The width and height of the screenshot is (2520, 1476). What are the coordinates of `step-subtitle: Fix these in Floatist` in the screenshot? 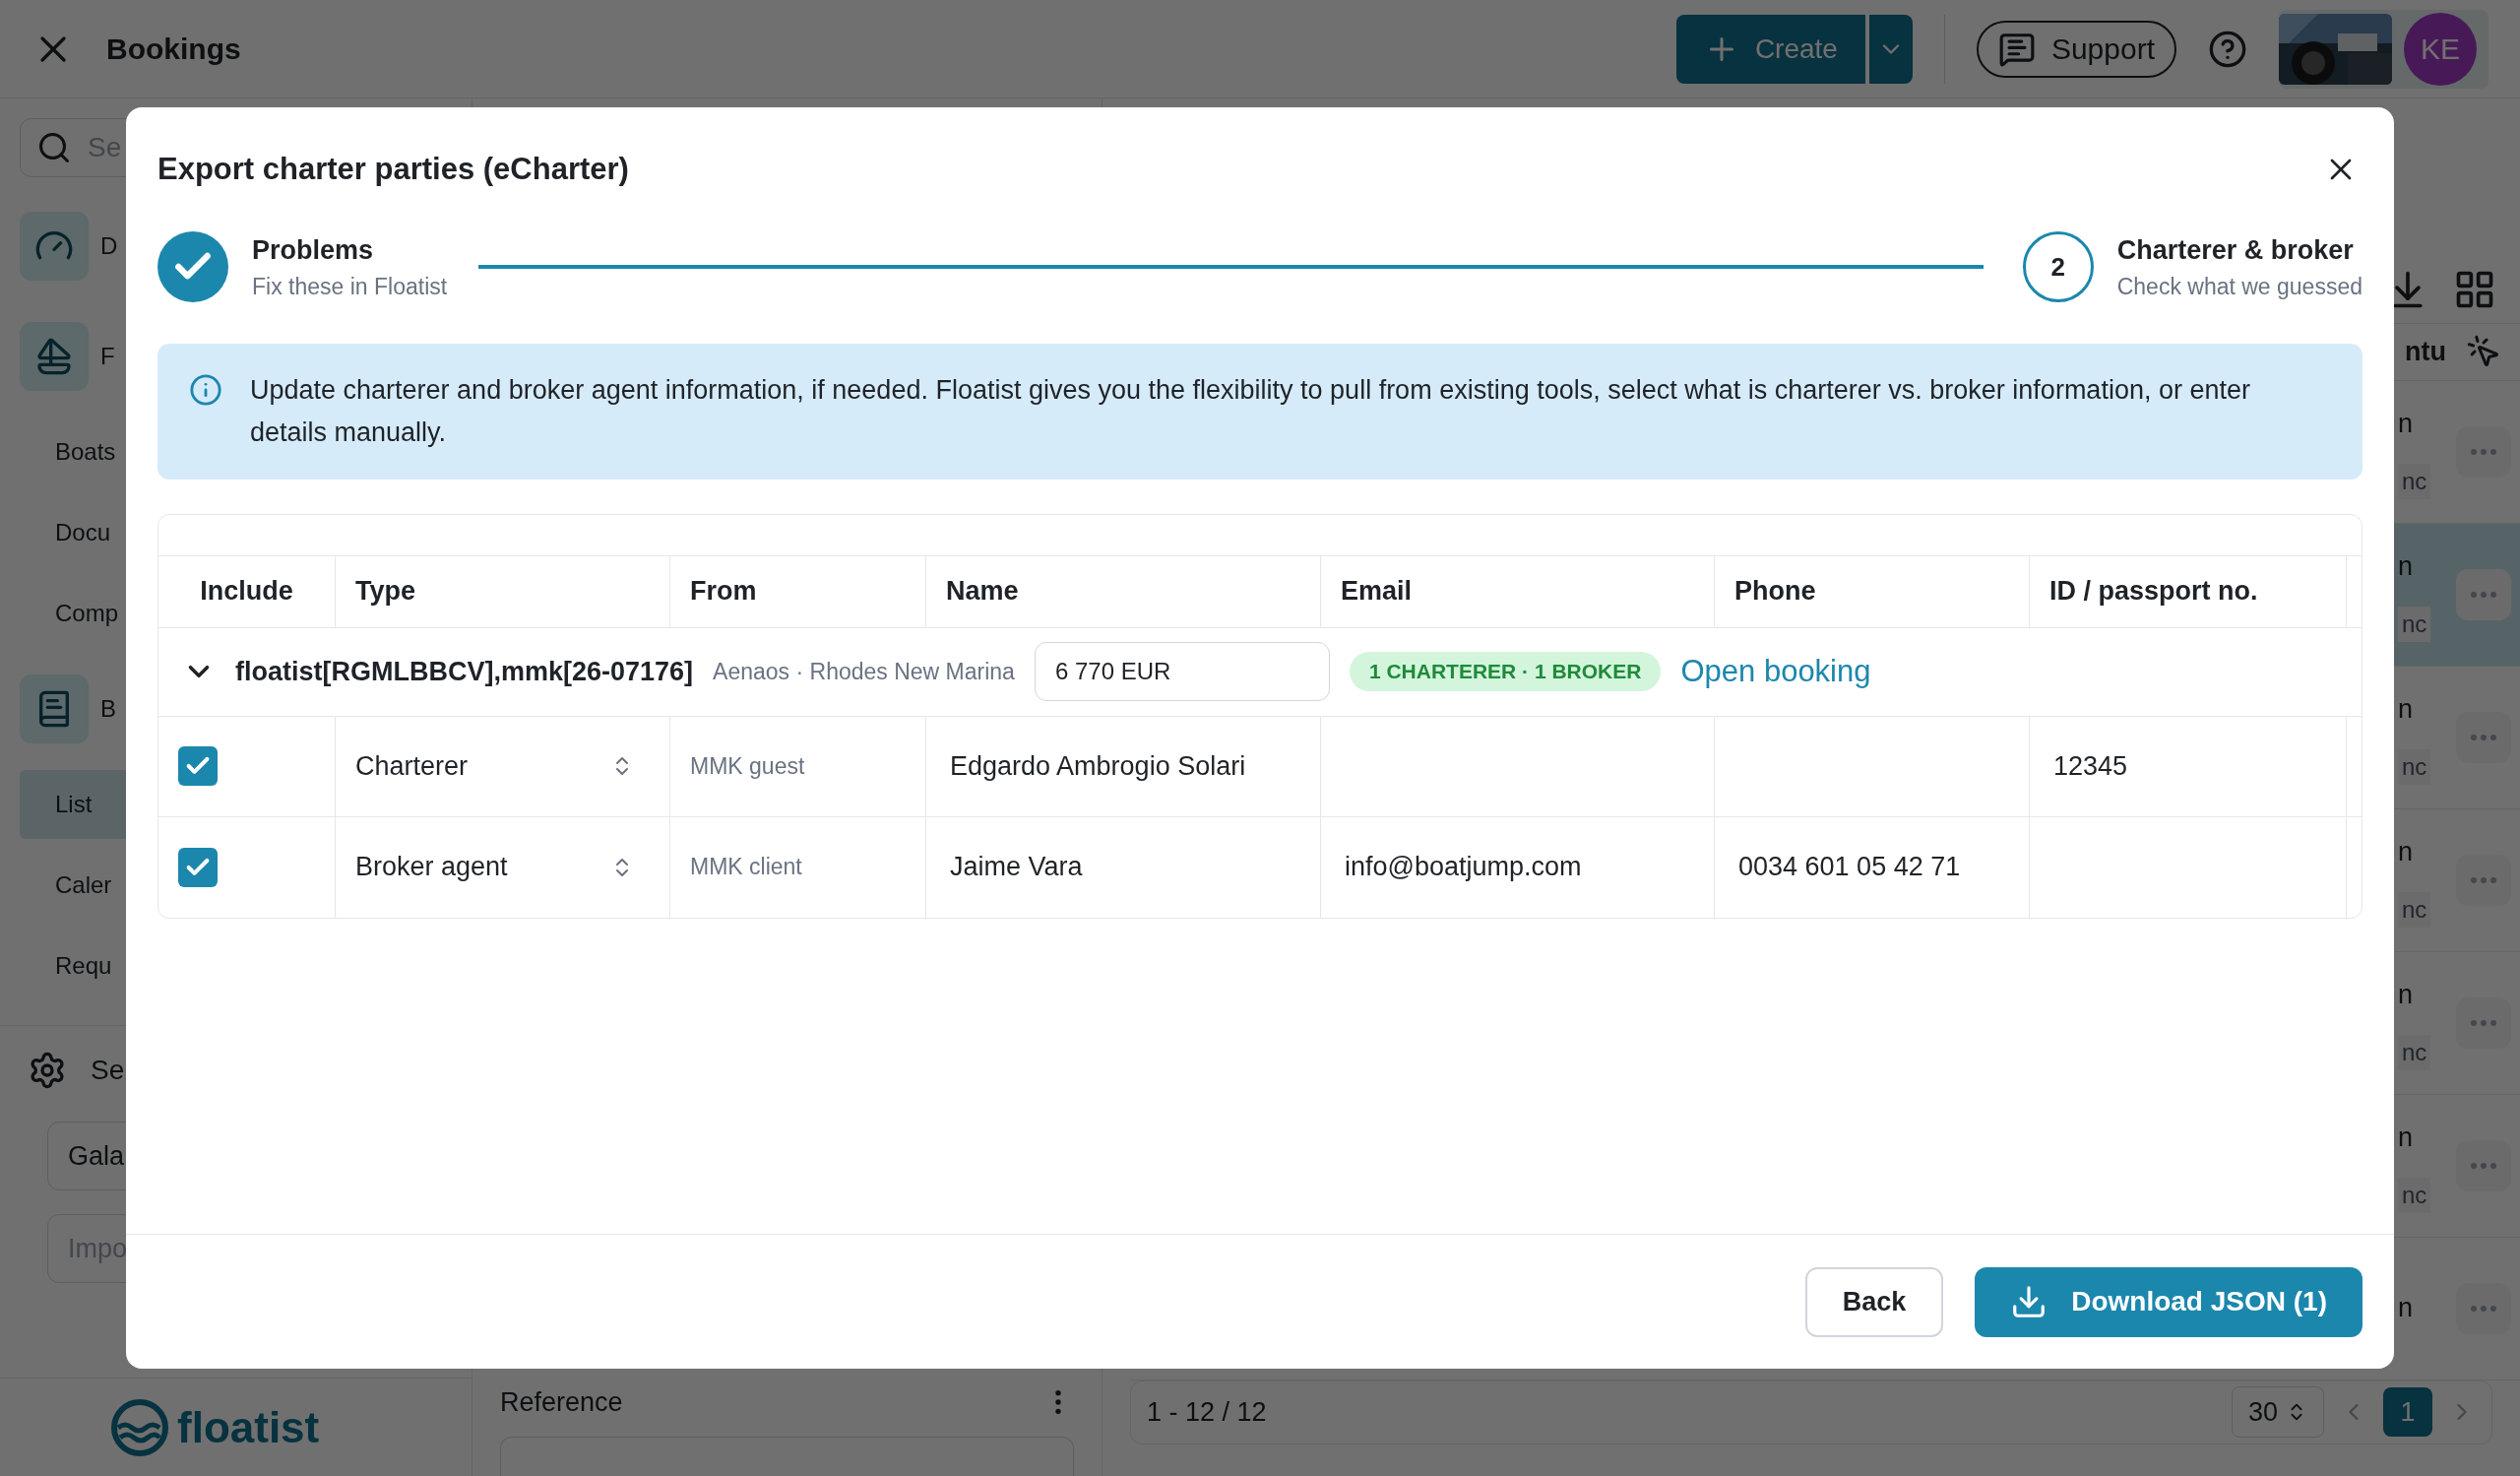 It's located at (350, 287).